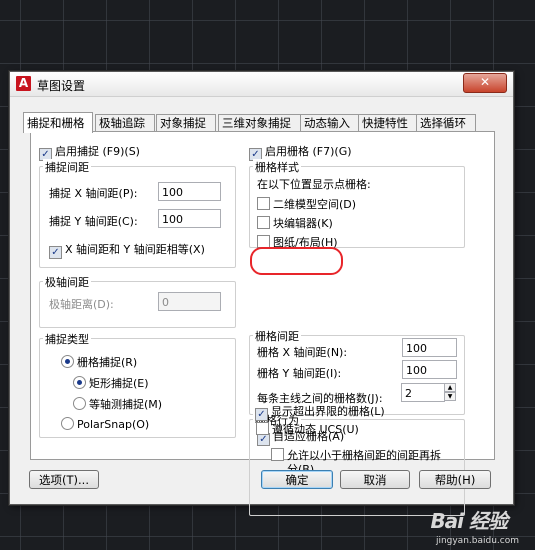 The width and height of the screenshot is (535, 550). Describe the element at coordinates (314, 184) in the screenshot. I see `grid-style-subtitle: 在以下位置显示点栅格:` at that location.